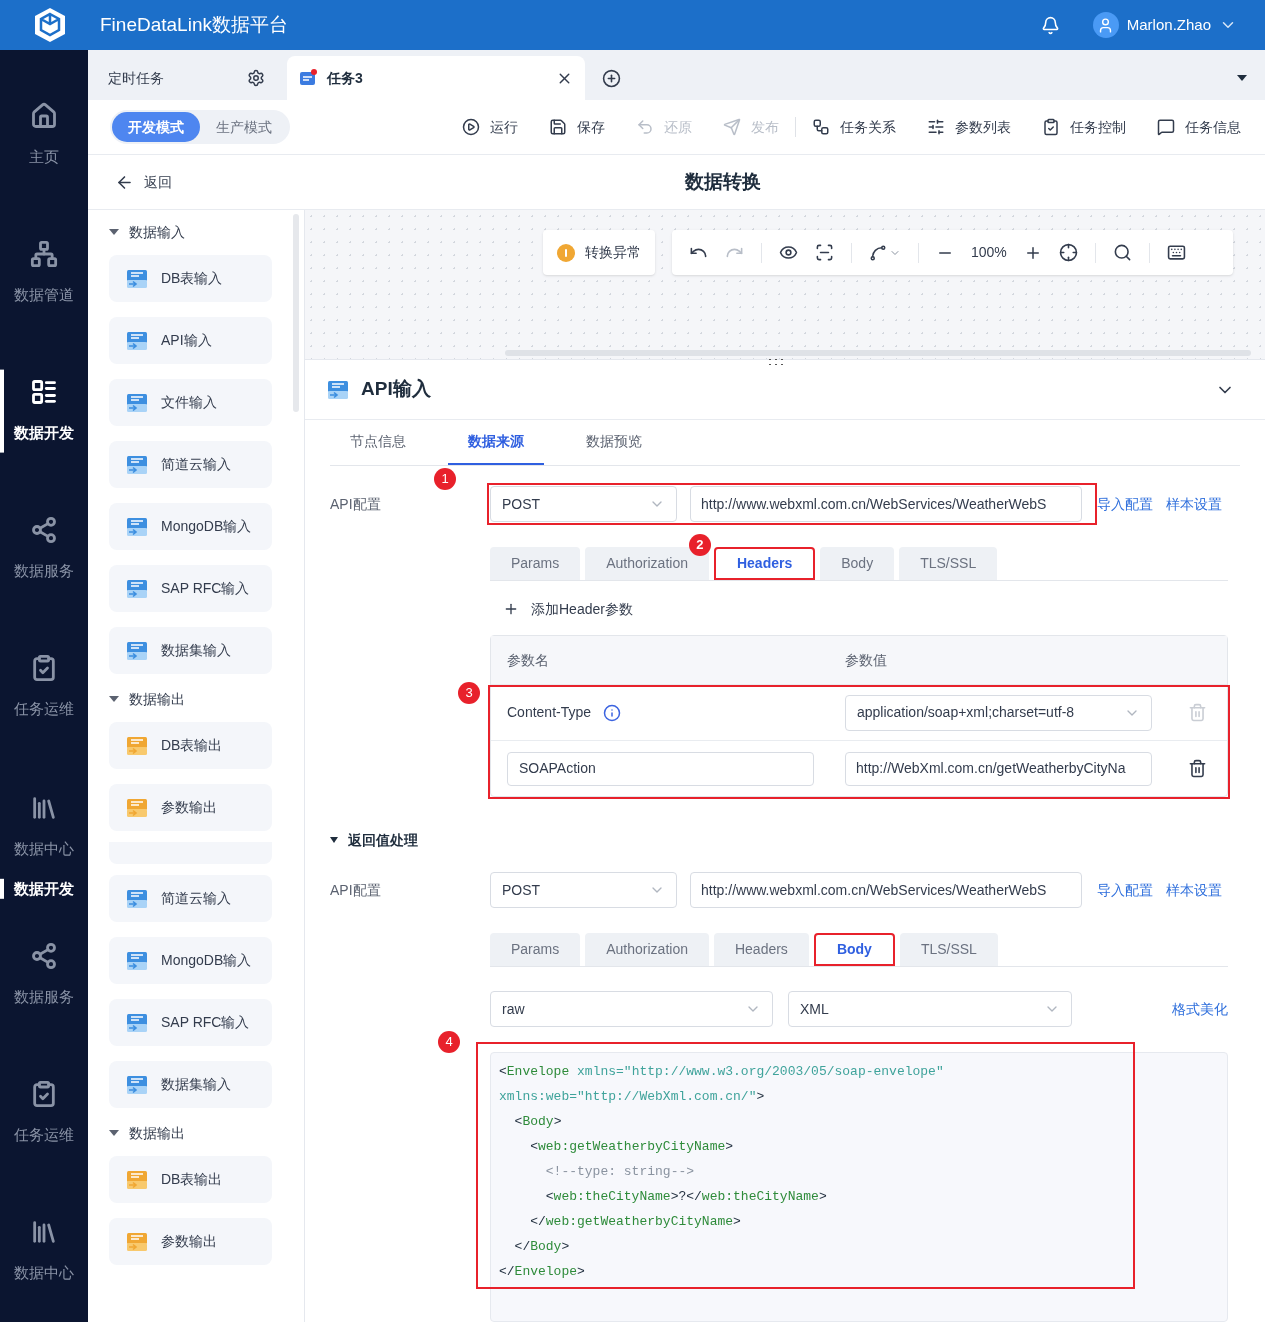 The width and height of the screenshot is (1265, 1322). Describe the element at coordinates (824, 252) in the screenshot. I see `scan-icon` at that location.